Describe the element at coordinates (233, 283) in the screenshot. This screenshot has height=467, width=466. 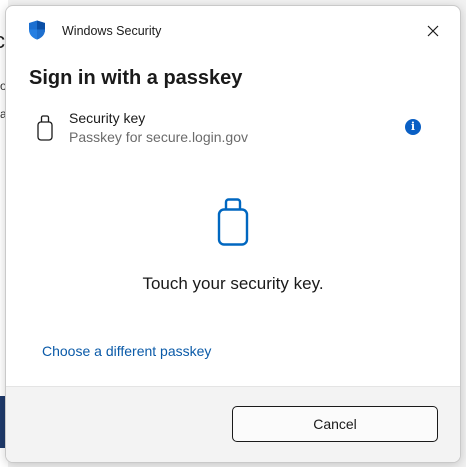
I see `touch-prompt: Touch your security key.` at that location.